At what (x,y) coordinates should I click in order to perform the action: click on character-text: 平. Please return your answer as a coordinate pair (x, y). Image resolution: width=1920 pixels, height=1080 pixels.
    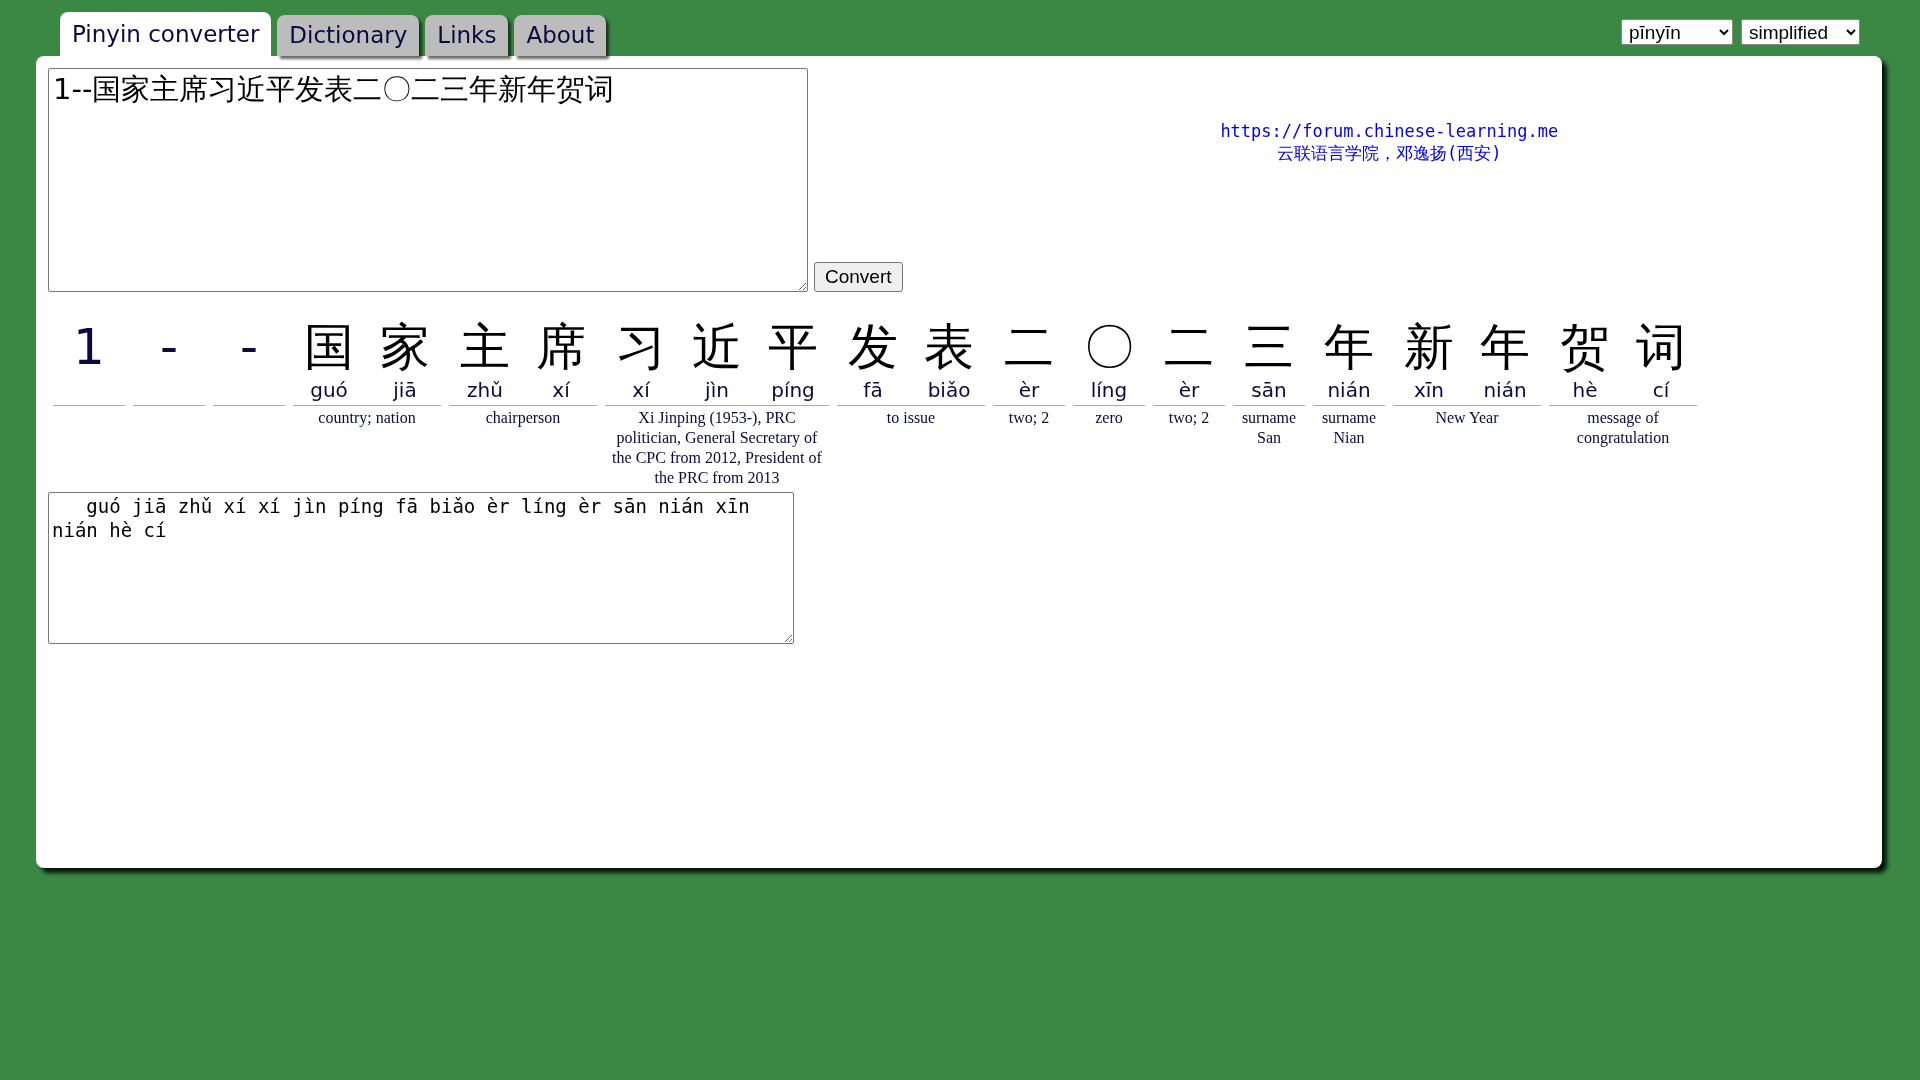
    Looking at the image, I should click on (793, 347).